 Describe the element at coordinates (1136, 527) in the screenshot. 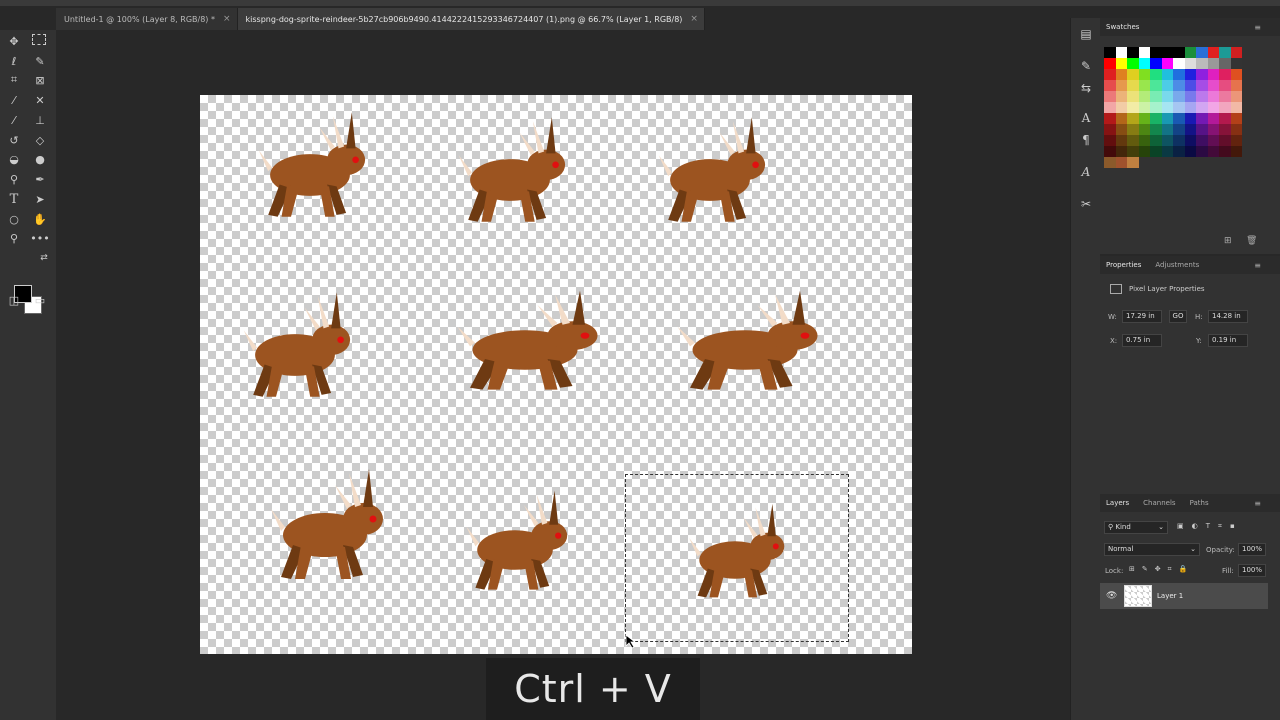

I see `filter-kind-select: ⚲ Kind ⌄` at that location.